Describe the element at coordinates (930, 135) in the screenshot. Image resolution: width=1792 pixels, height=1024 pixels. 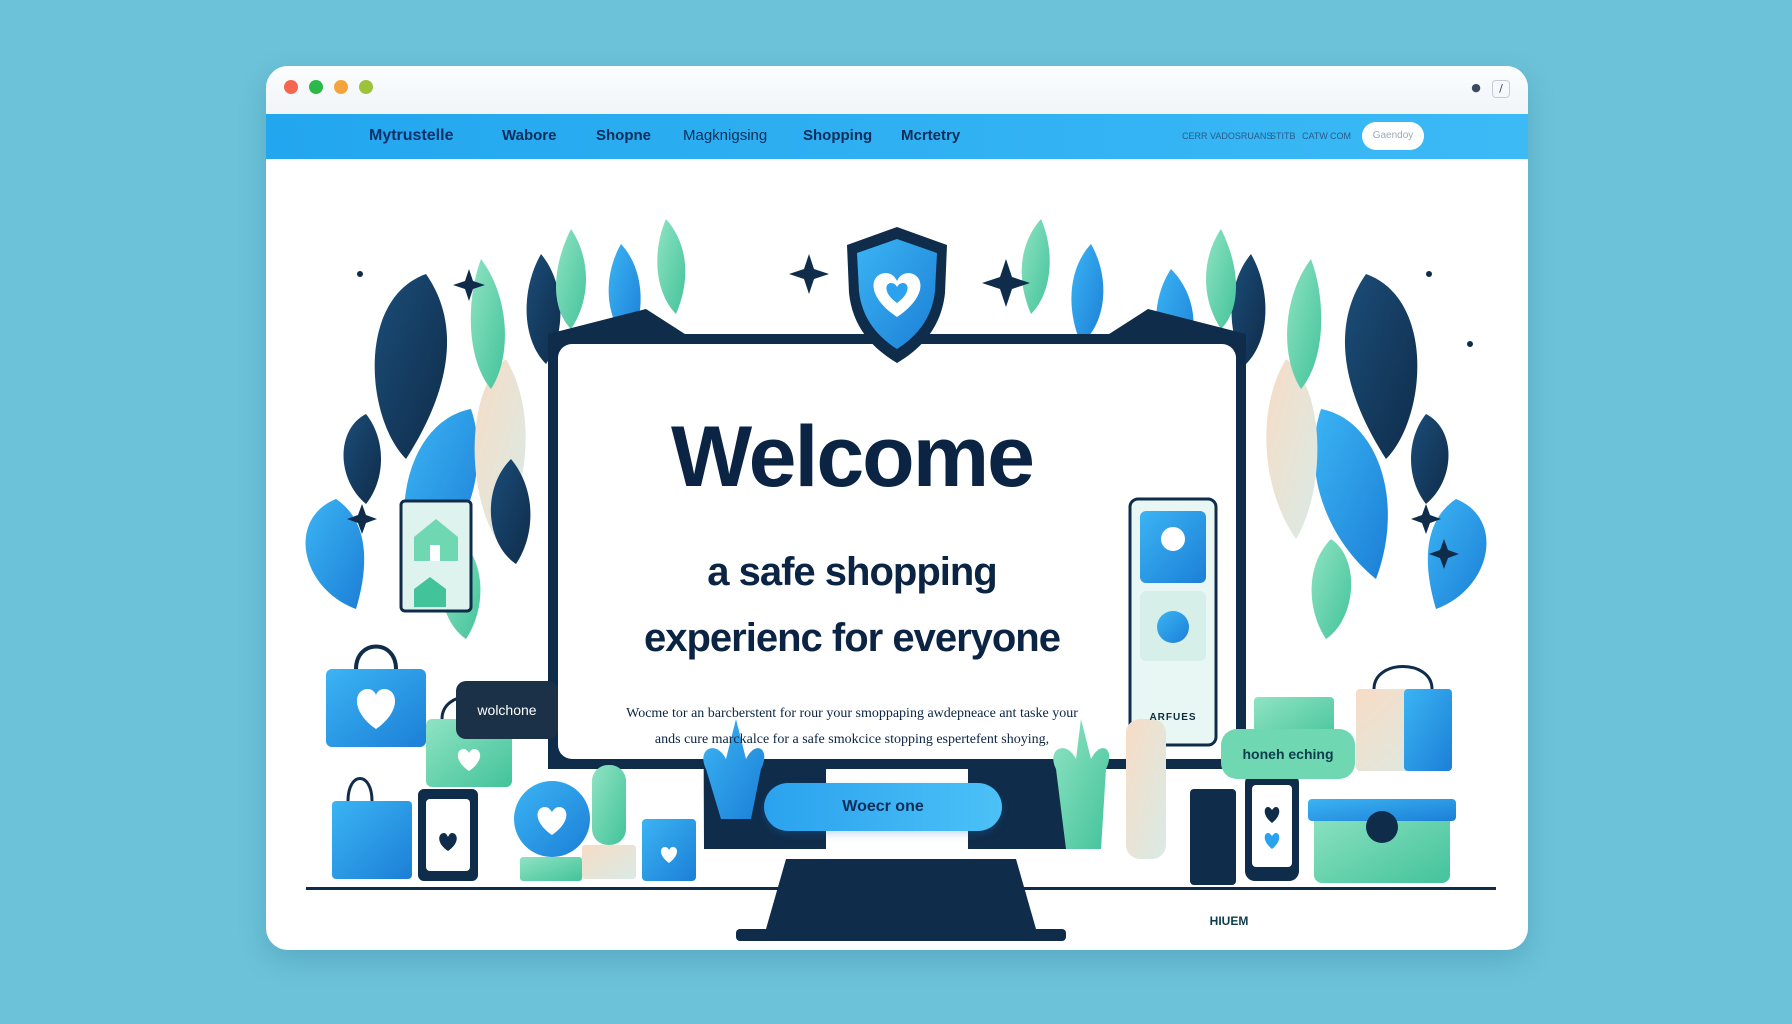
I see `nav-item-5: Mcrtetry` at that location.